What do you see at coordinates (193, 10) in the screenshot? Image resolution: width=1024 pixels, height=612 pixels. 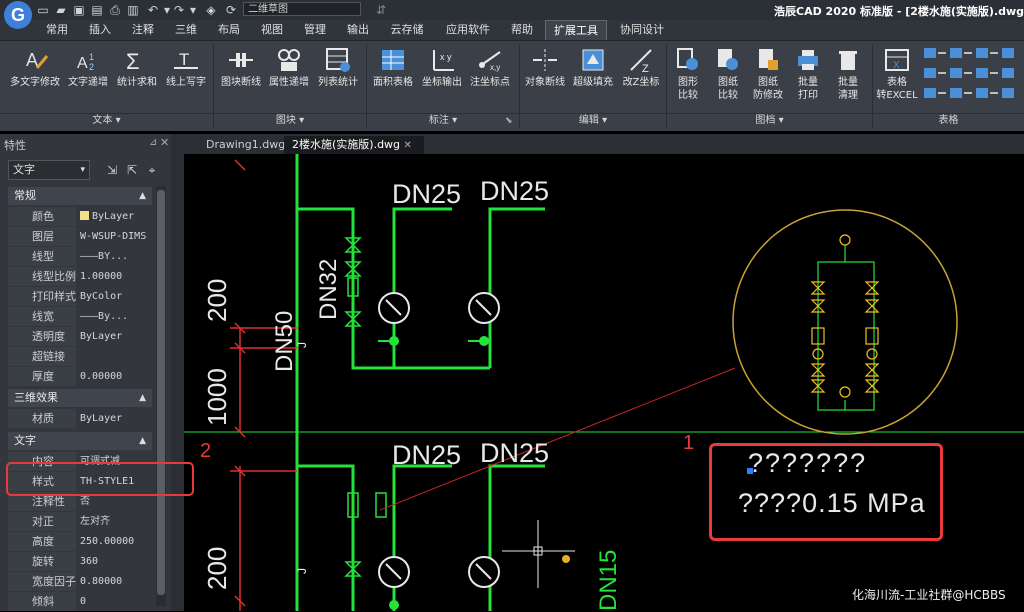 I see `redo-dropdown-icon: ▾` at bounding box center [193, 10].